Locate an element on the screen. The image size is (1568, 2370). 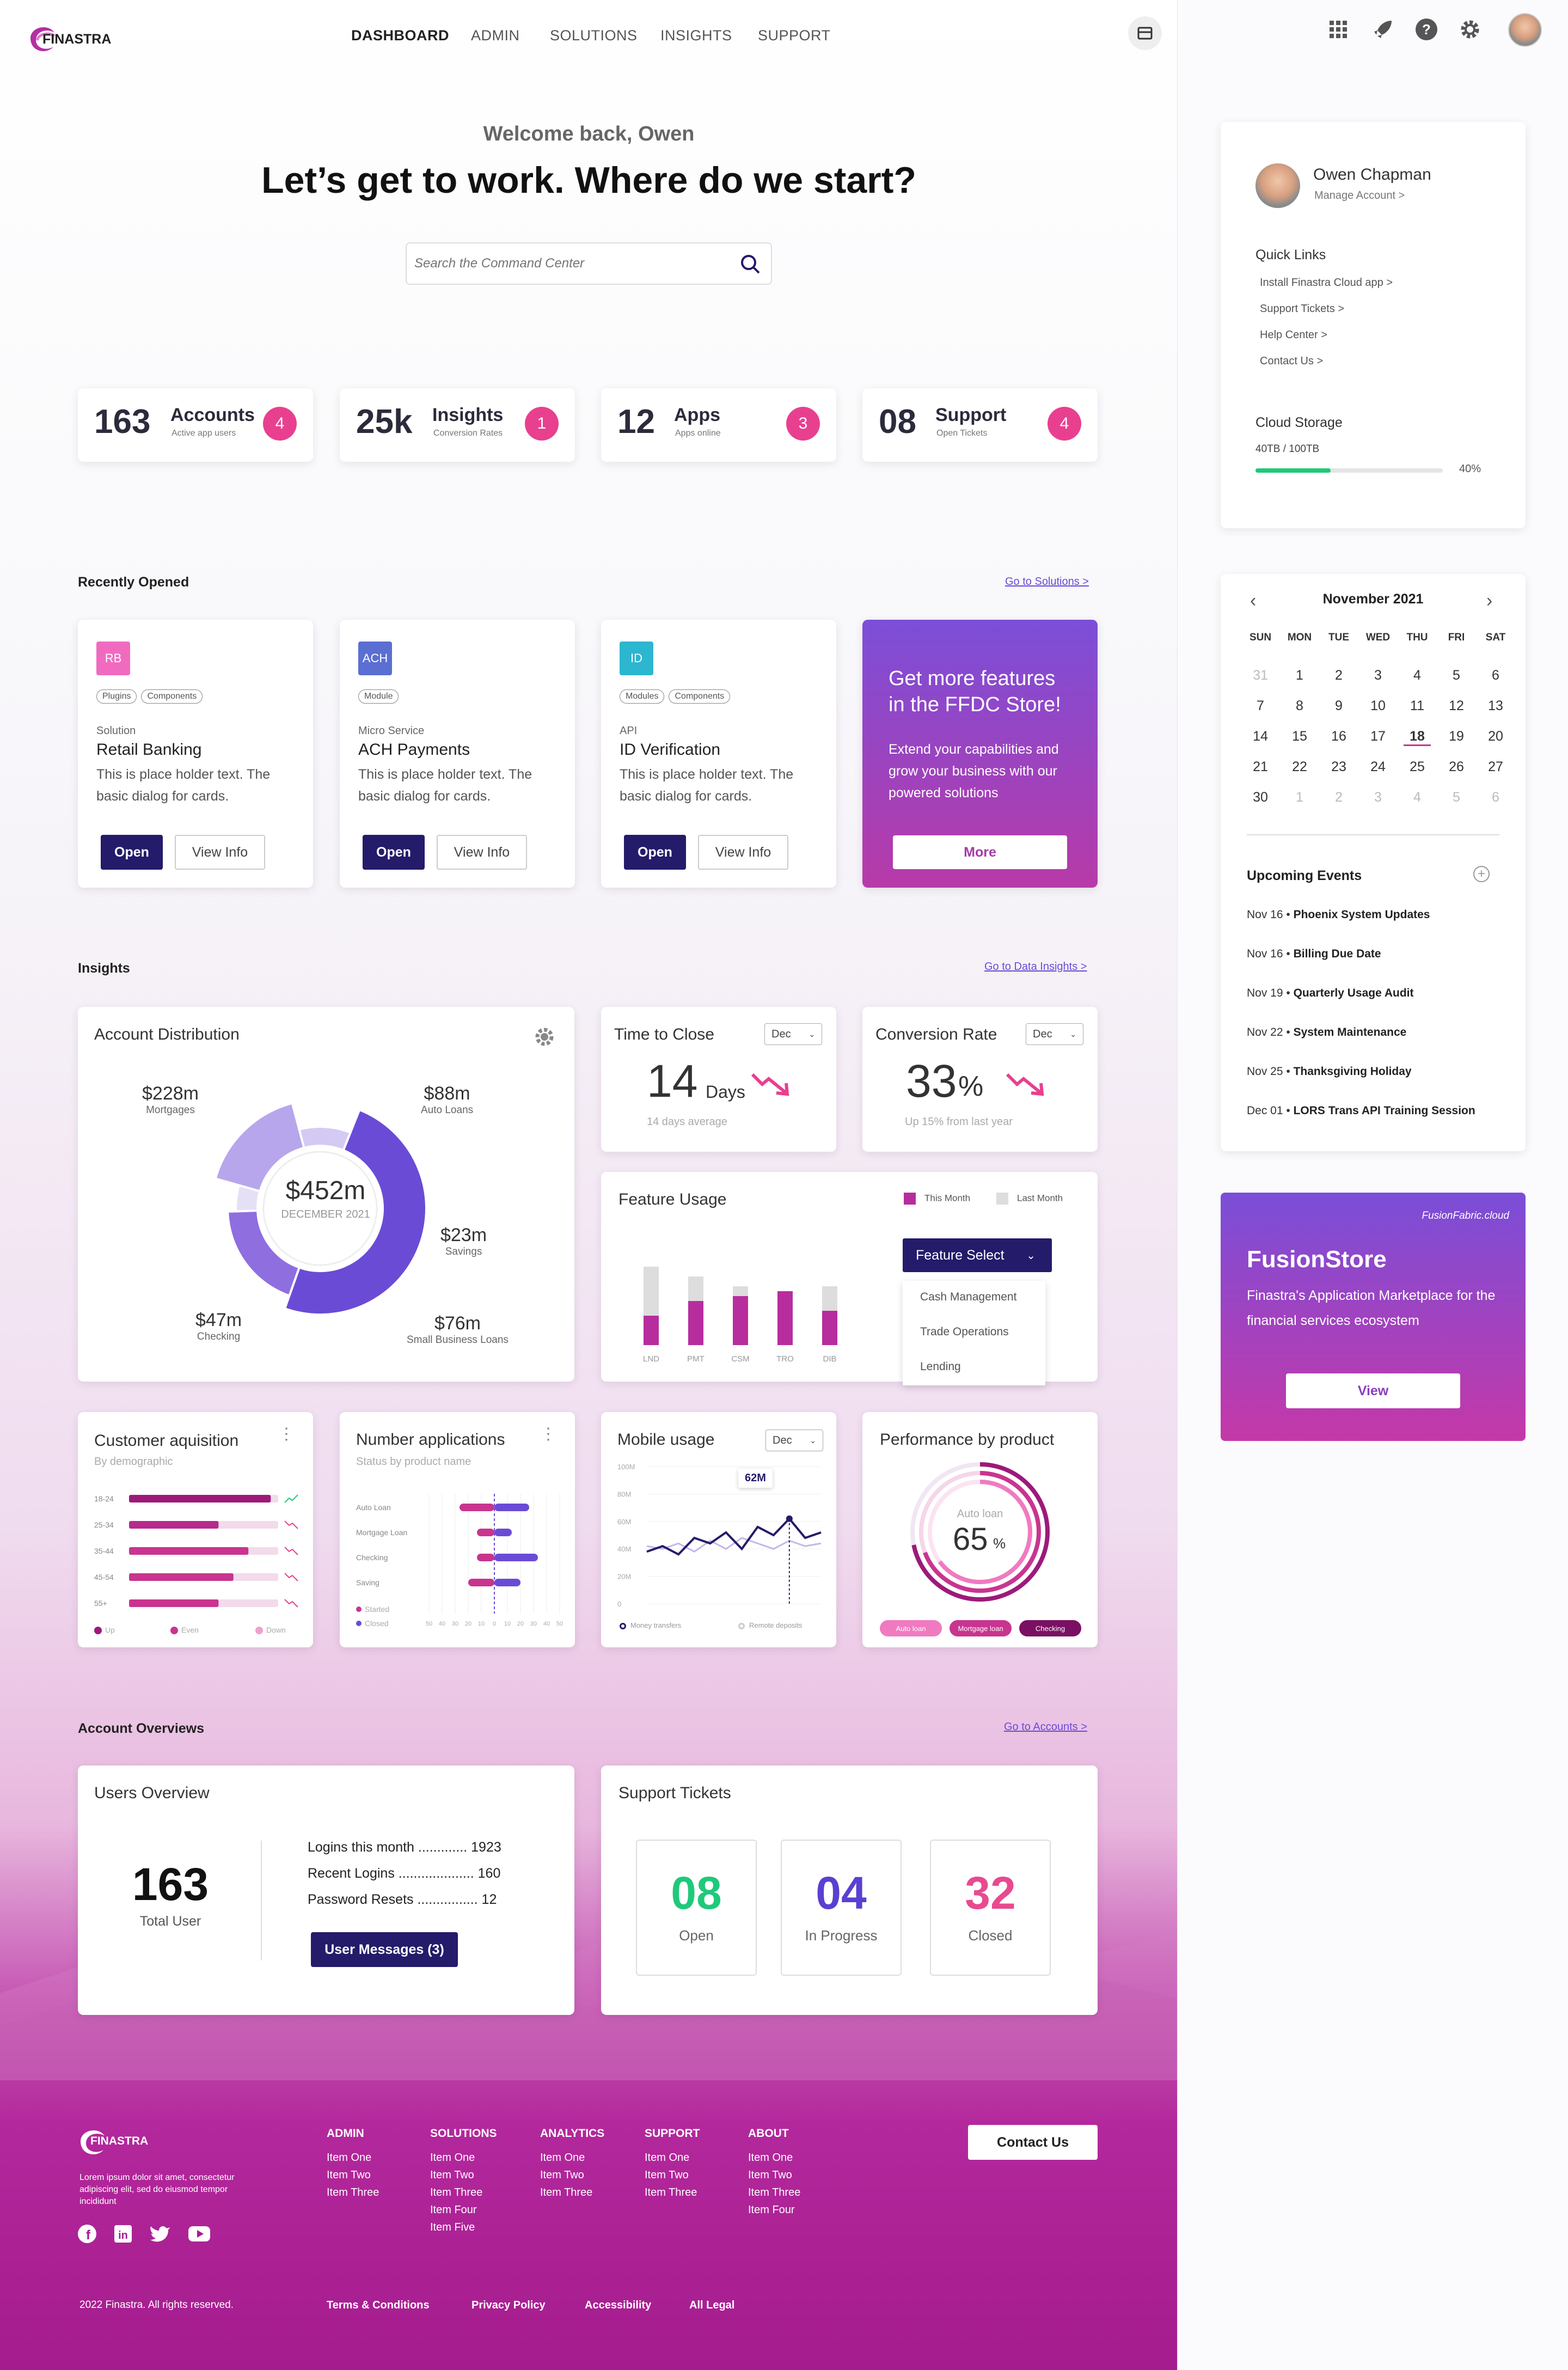
stat-insights: 25k Insights Conversion Rates 1 is located at coordinates (457, 425).